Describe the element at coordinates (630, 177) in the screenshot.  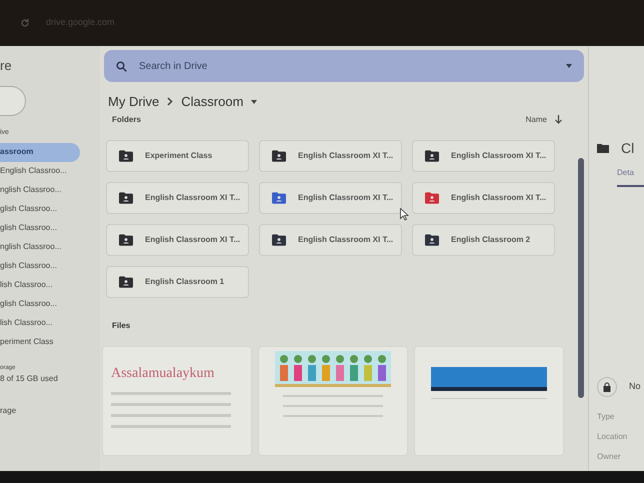
I see `details-tab: Deta` at that location.